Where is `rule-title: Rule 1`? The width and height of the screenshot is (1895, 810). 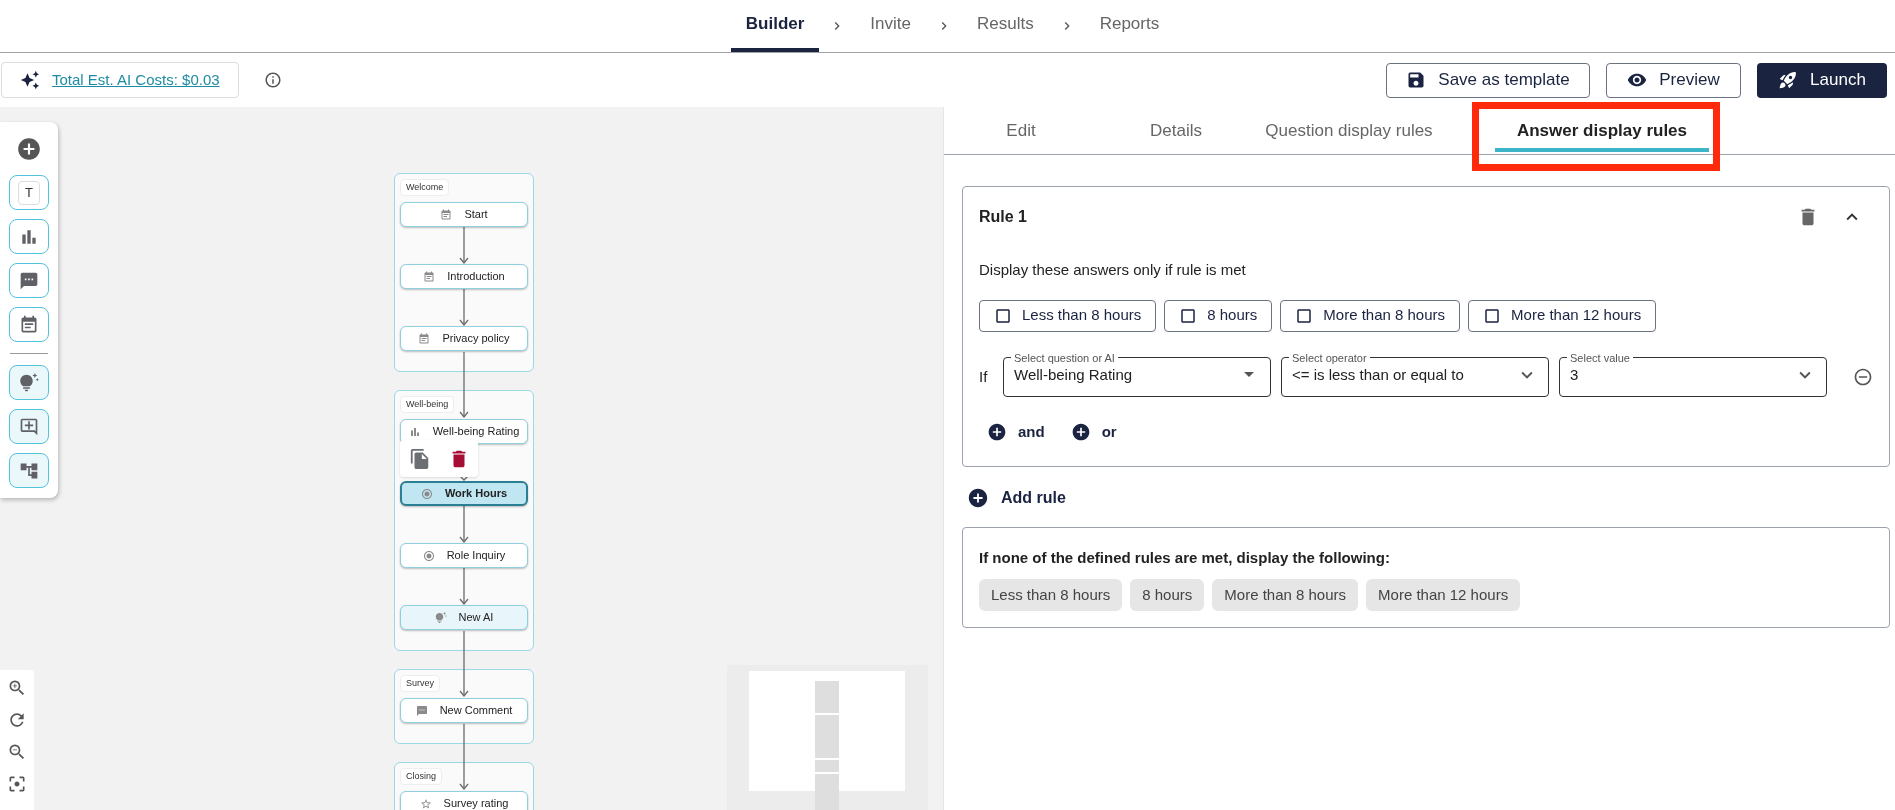
rule-title: Rule 1 is located at coordinates (1003, 217).